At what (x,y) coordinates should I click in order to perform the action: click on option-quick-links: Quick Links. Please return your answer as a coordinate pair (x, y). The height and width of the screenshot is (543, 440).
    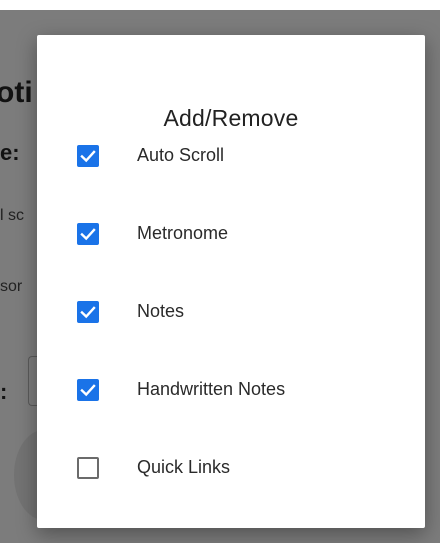
    Looking at the image, I should click on (231, 468).